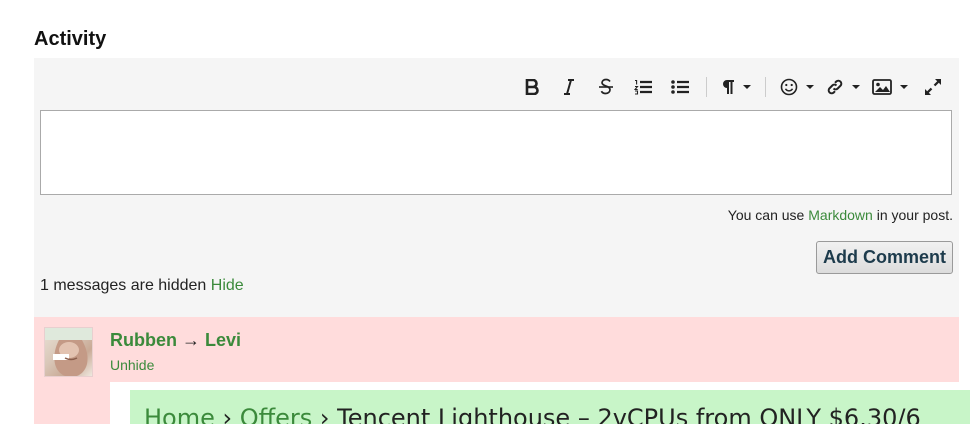 The height and width of the screenshot is (424, 970). Describe the element at coordinates (835, 87) in the screenshot. I see `link-icon` at that location.